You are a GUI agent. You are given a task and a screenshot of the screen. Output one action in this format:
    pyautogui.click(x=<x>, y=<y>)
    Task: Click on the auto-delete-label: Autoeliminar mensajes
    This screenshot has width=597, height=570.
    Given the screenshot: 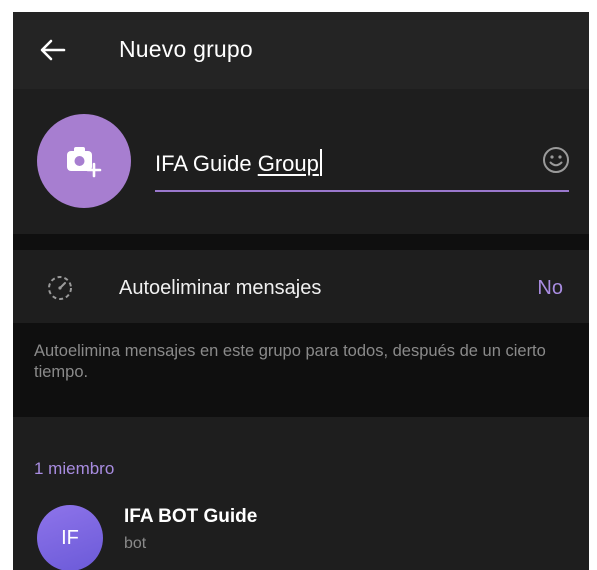 What is the action you would take?
    pyautogui.click(x=220, y=288)
    